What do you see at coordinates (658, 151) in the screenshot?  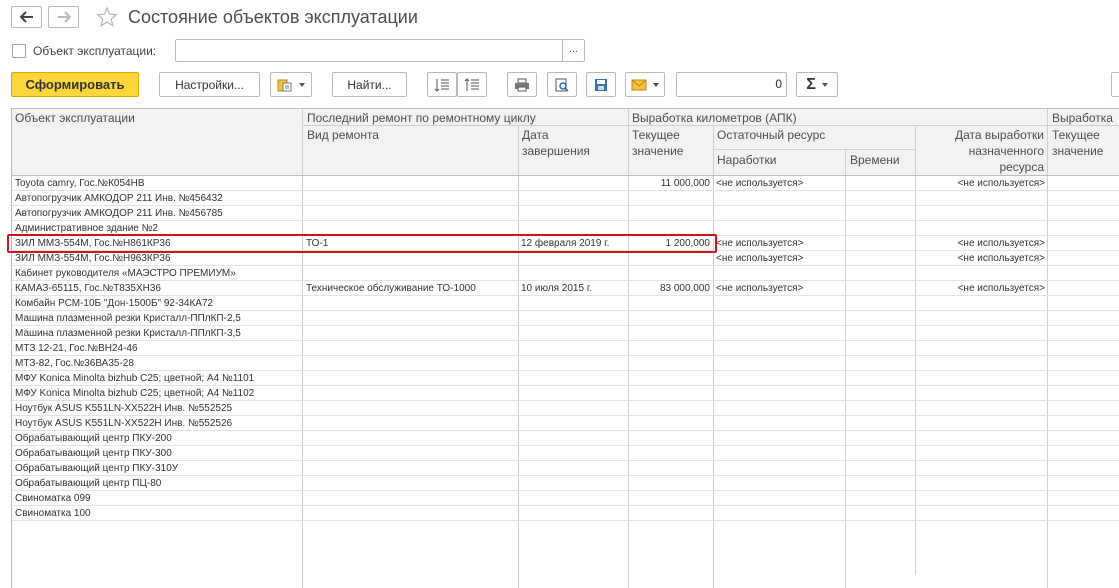 I see `header-current-line2: значение` at bounding box center [658, 151].